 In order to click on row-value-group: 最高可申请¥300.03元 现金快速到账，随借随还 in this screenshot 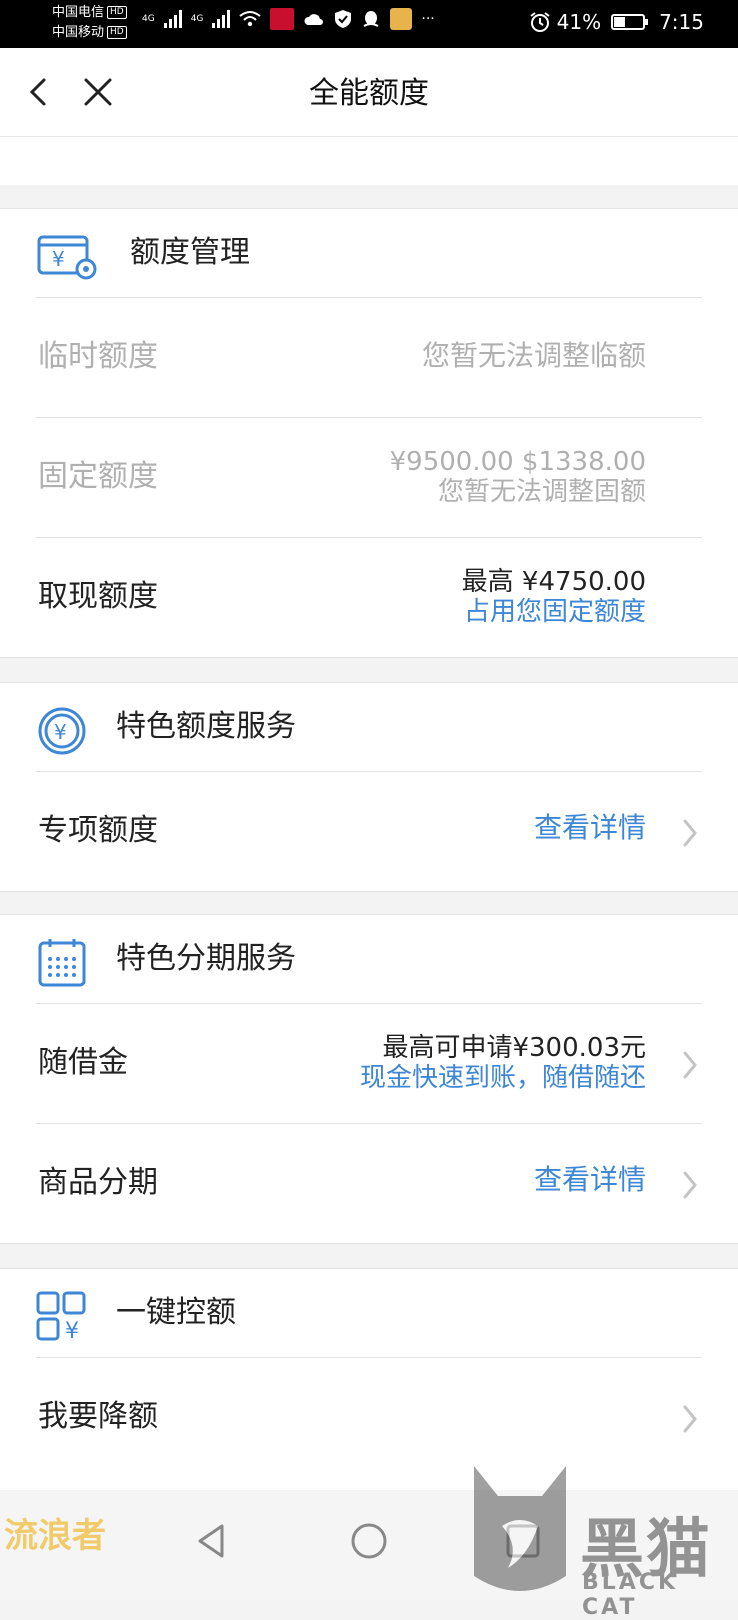, I will do `click(503, 1063)`.